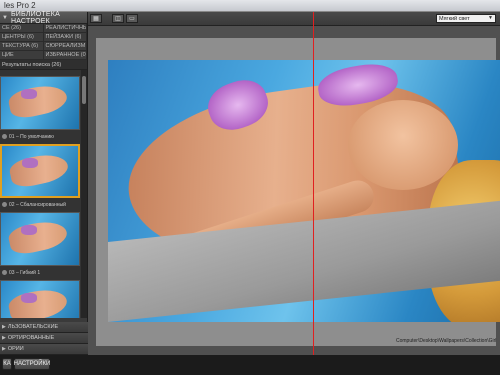 The image size is (500, 375). What do you see at coordinates (31, 136) in the screenshot?
I see `preset-label: 01 – По умолчанию` at bounding box center [31, 136].